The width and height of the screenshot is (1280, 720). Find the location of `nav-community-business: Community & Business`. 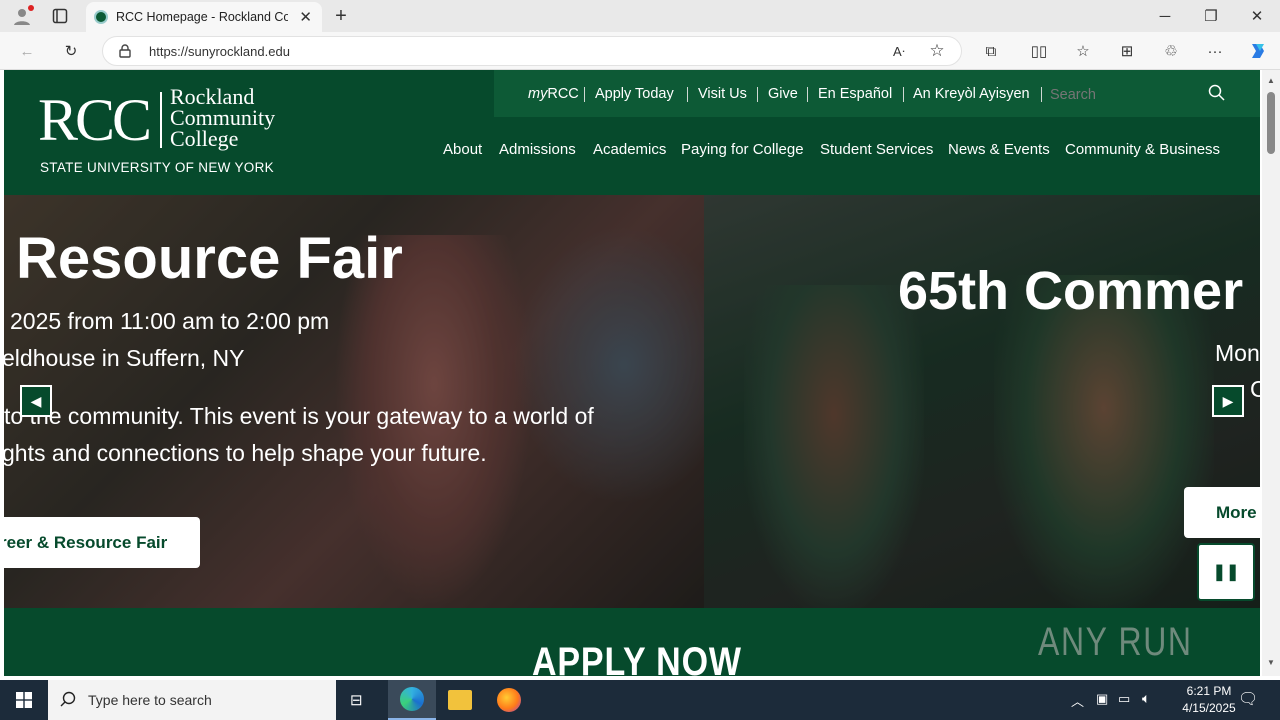

nav-community-business: Community & Business is located at coordinates (1142, 149).